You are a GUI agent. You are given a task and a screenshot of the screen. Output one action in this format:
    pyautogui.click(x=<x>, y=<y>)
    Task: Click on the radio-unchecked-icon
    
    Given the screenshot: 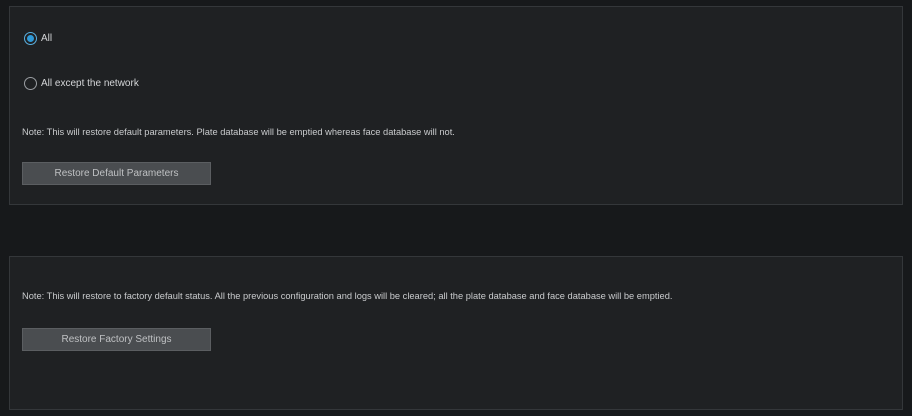 What is the action you would take?
    pyautogui.click(x=30, y=83)
    